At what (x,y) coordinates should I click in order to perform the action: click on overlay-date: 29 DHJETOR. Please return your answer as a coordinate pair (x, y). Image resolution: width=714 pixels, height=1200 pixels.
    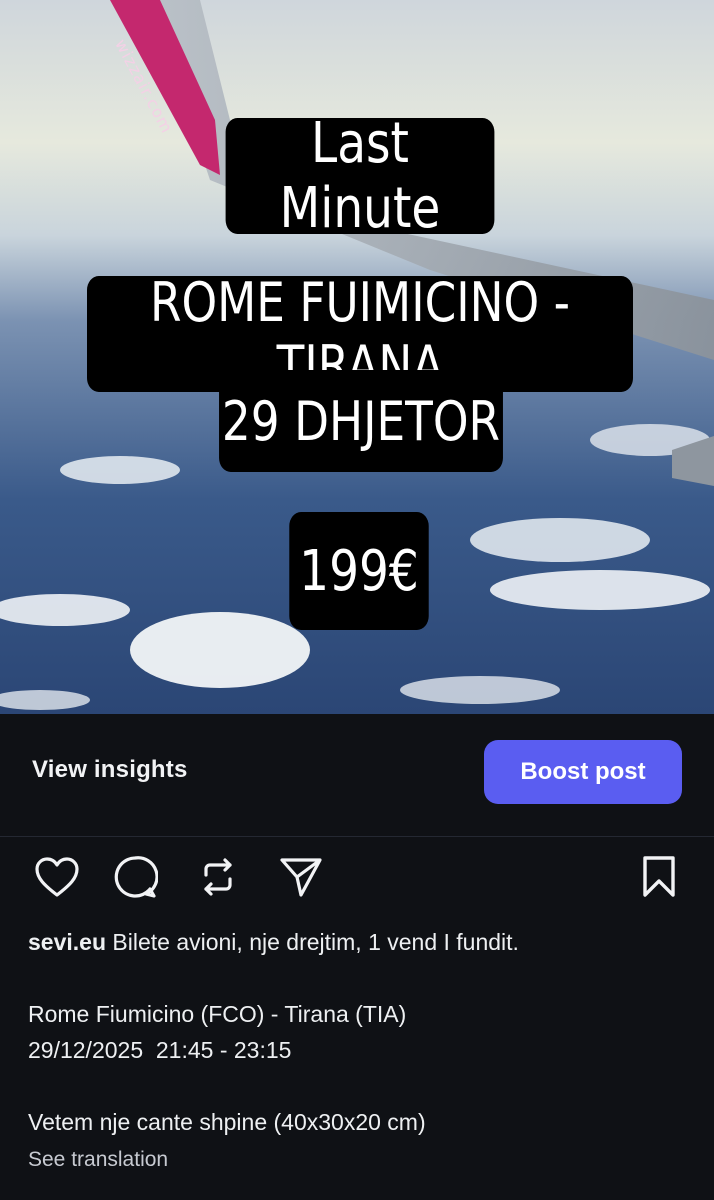
    Looking at the image, I should click on (361, 421).